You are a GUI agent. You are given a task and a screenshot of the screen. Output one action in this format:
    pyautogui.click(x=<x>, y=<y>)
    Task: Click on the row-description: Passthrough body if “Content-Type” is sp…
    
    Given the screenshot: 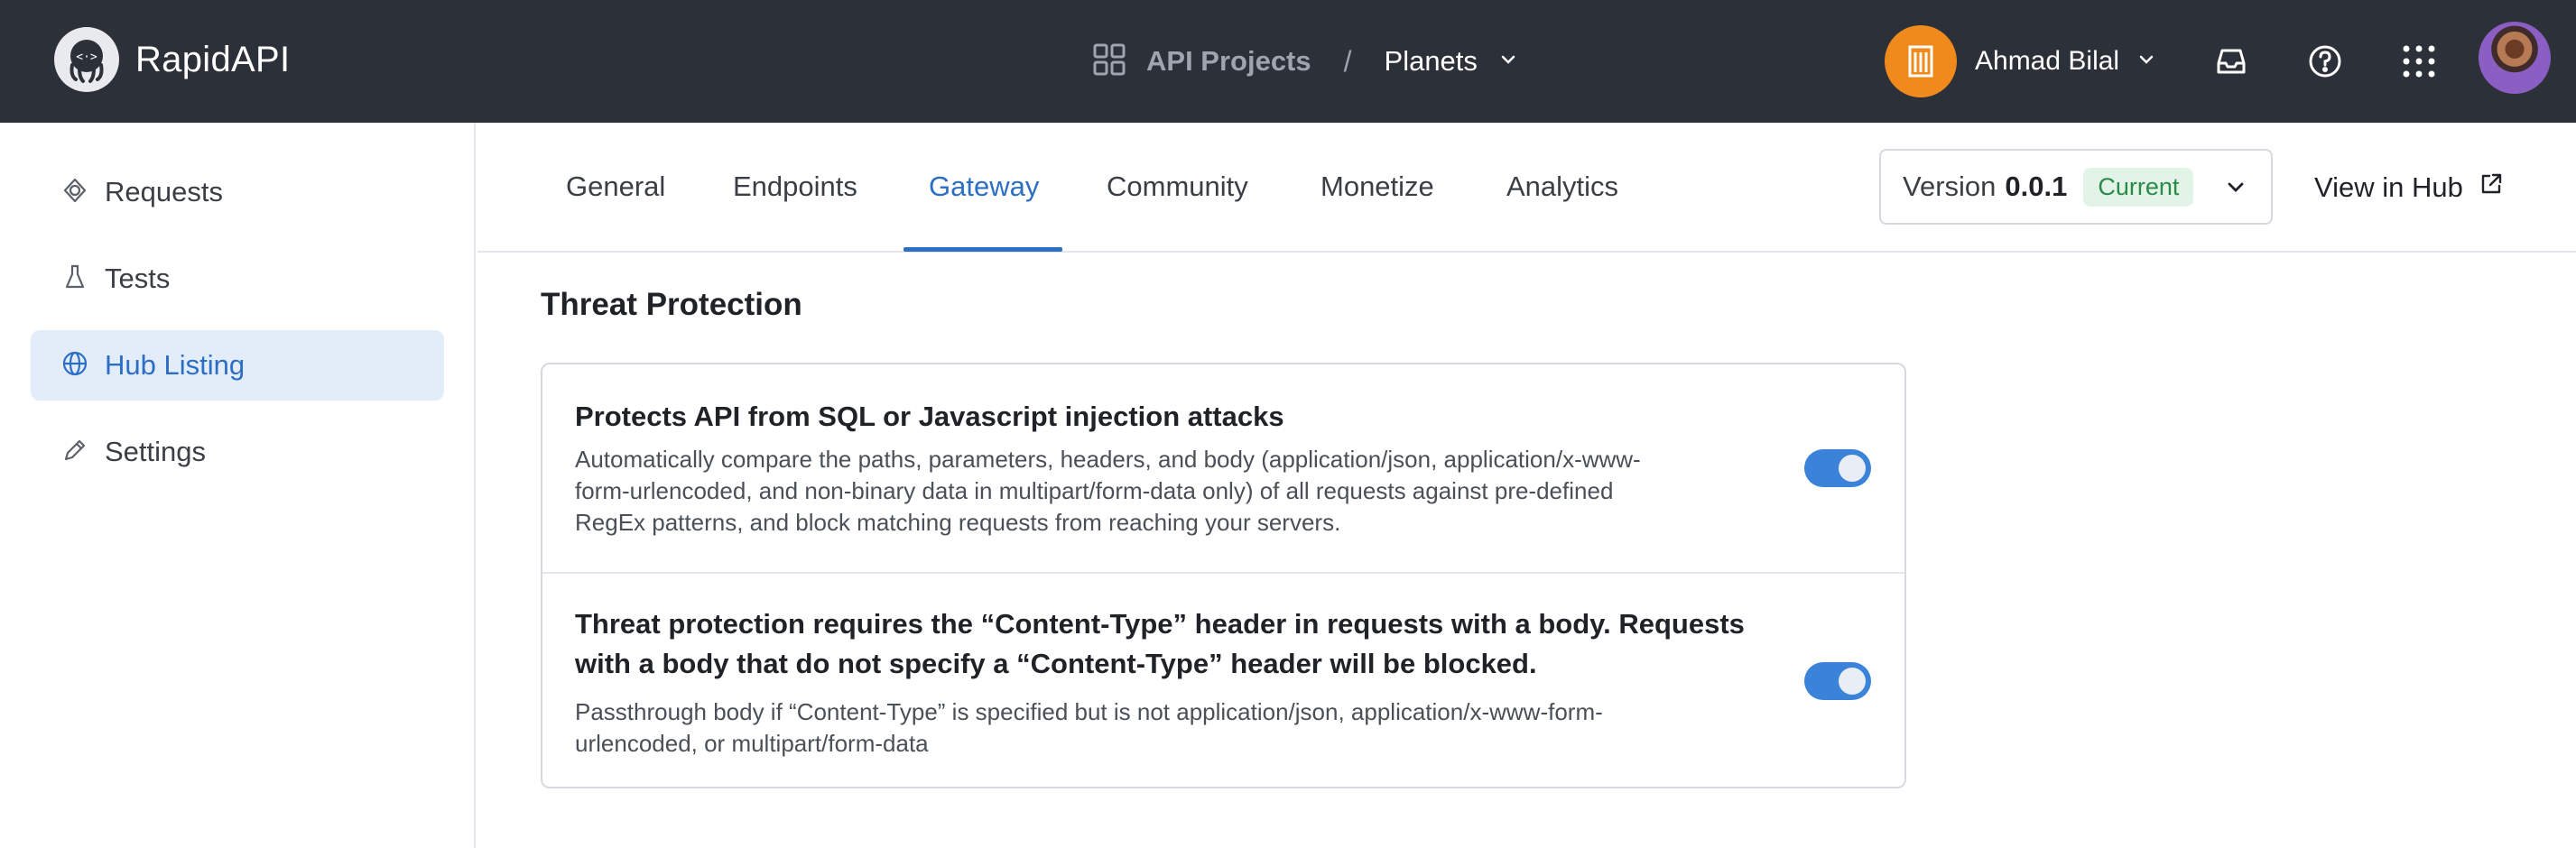 What is the action you would take?
    pyautogui.click(x=1089, y=727)
    